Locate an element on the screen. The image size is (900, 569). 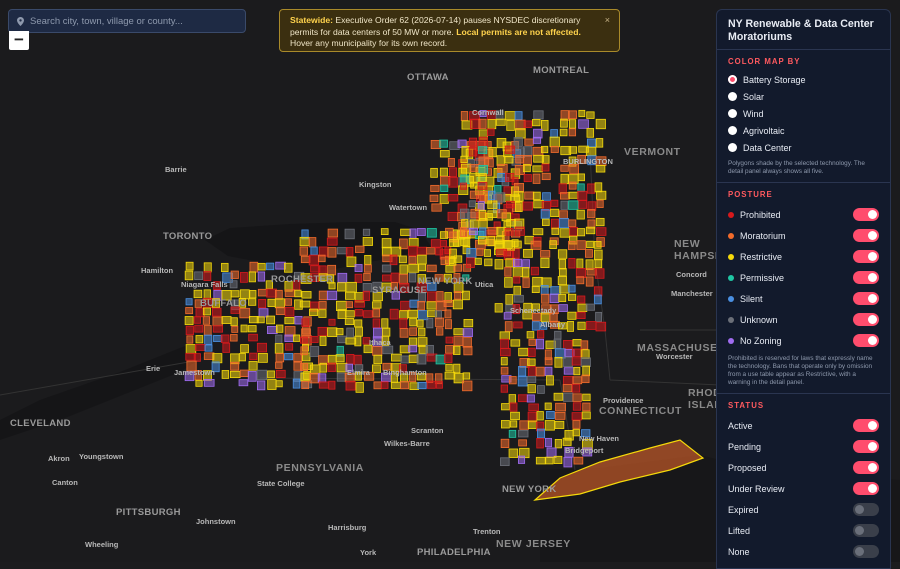
banner-close-button: × is located at coordinates (607, 21).